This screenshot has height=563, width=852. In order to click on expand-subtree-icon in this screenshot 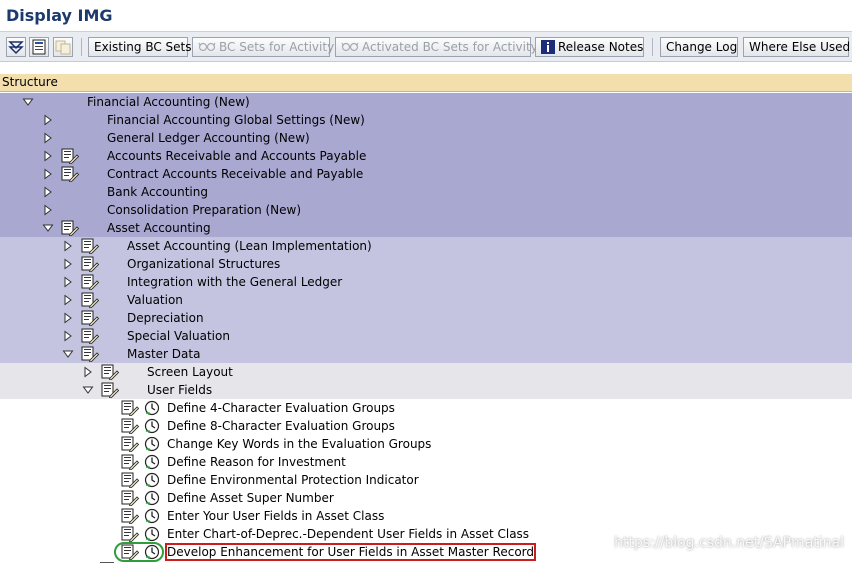, I will do `click(16, 48)`.